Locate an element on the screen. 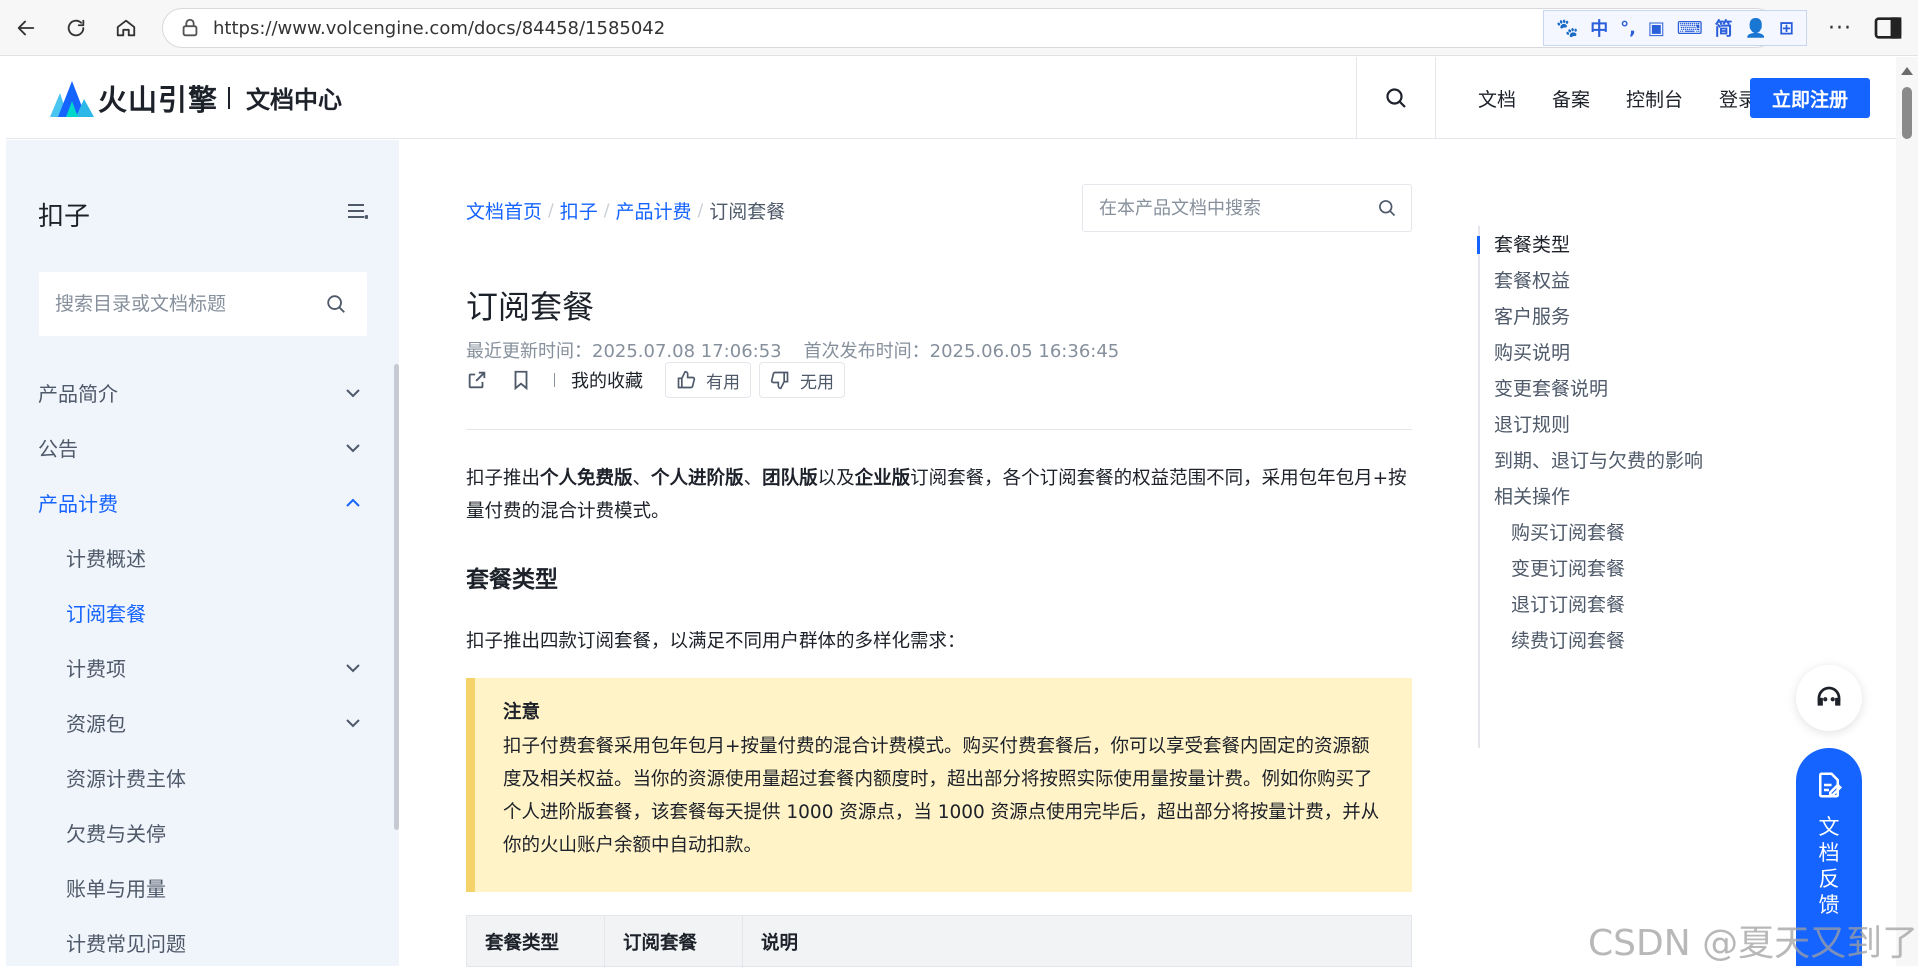 Image resolution: width=1918 pixels, height=968 pixels. scroll-up-arrow-icon is located at coordinates (1907, 71).